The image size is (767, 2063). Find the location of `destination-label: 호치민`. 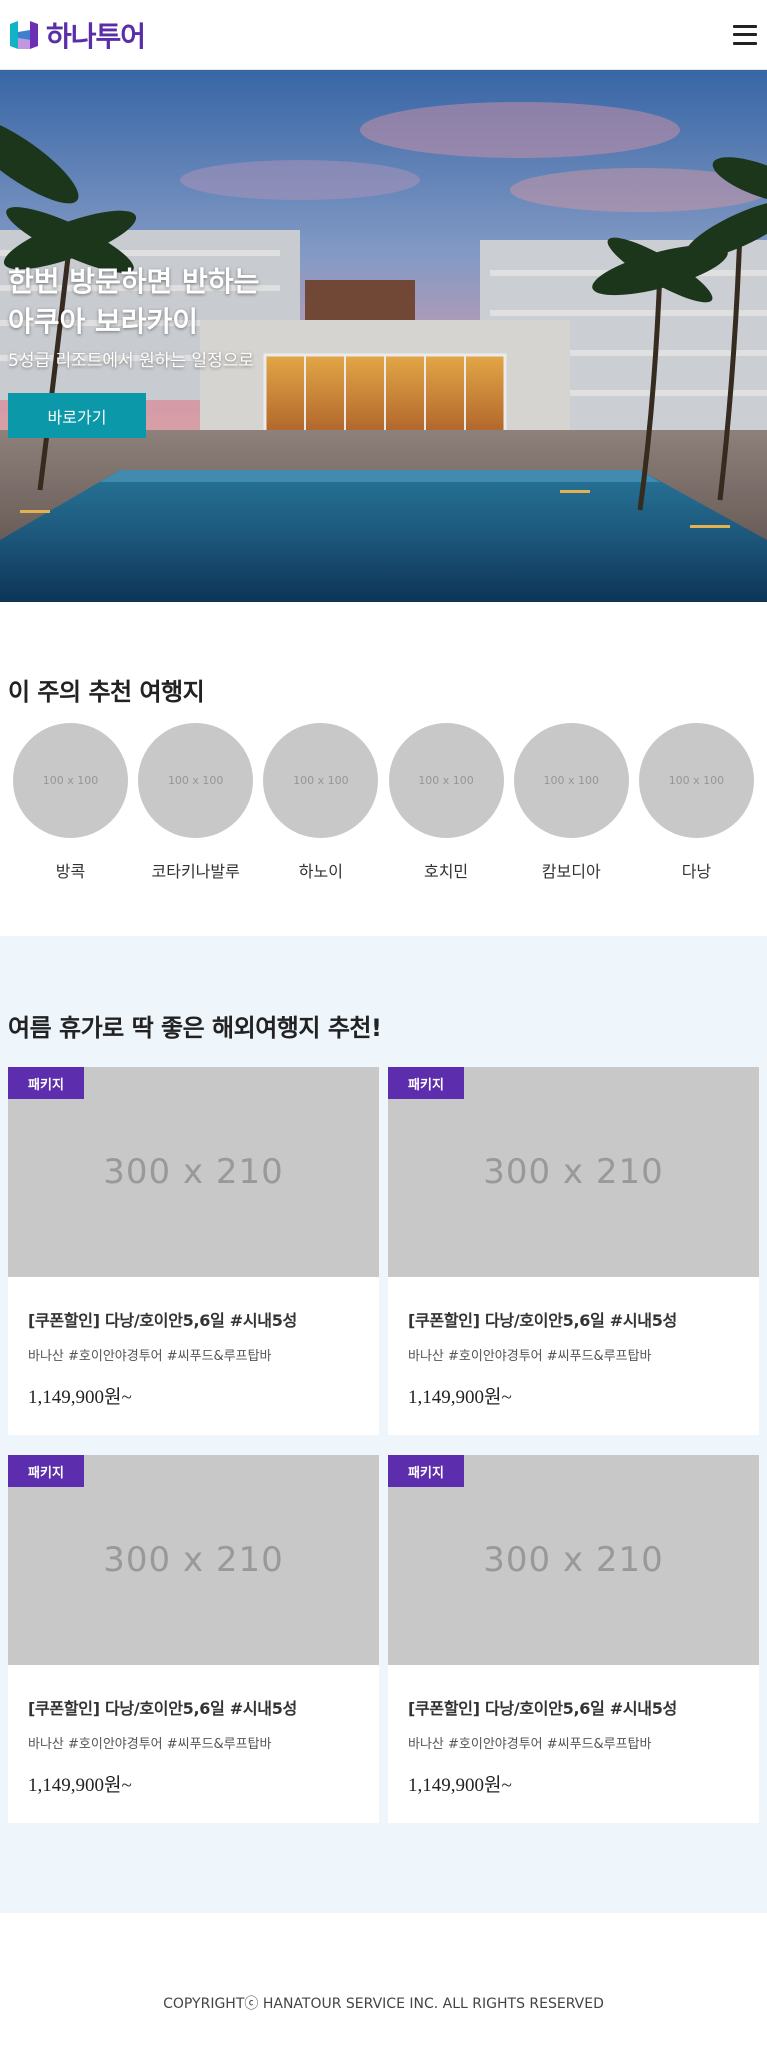

destination-label: 호치민 is located at coordinates (446, 871).